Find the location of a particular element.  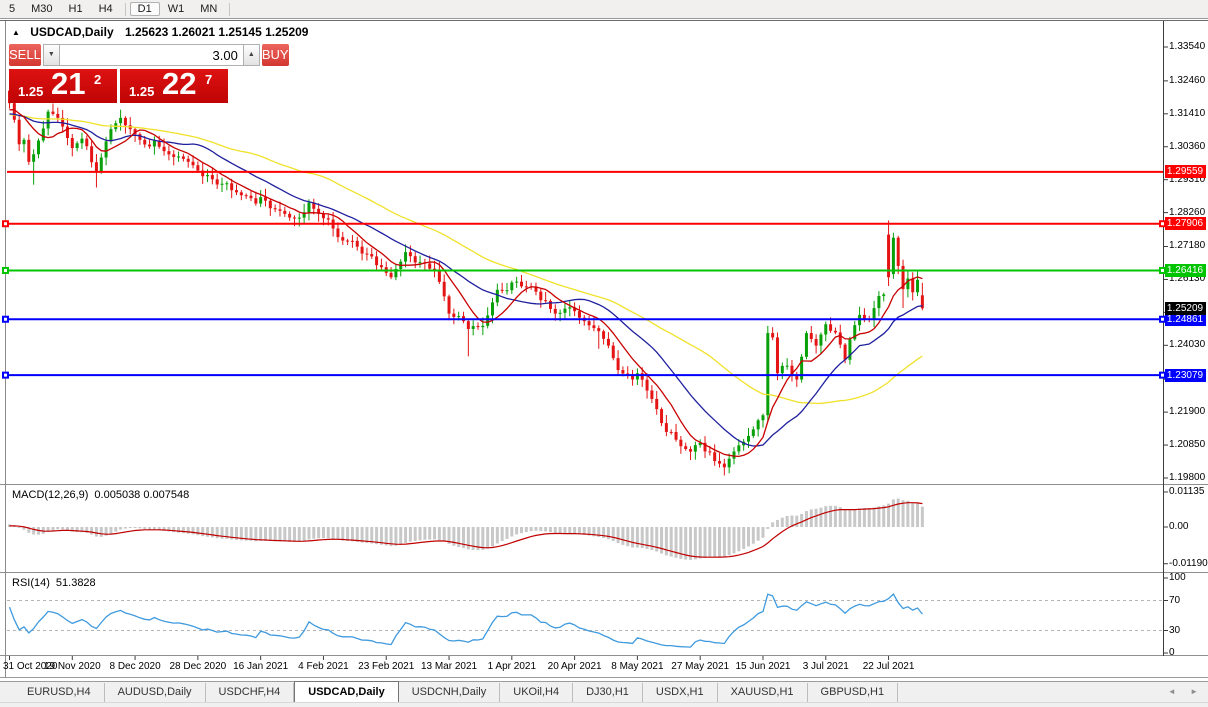

chart-ohlc-values: 1.25623 1.26021 1.25145 1.25209 is located at coordinates (216, 32).